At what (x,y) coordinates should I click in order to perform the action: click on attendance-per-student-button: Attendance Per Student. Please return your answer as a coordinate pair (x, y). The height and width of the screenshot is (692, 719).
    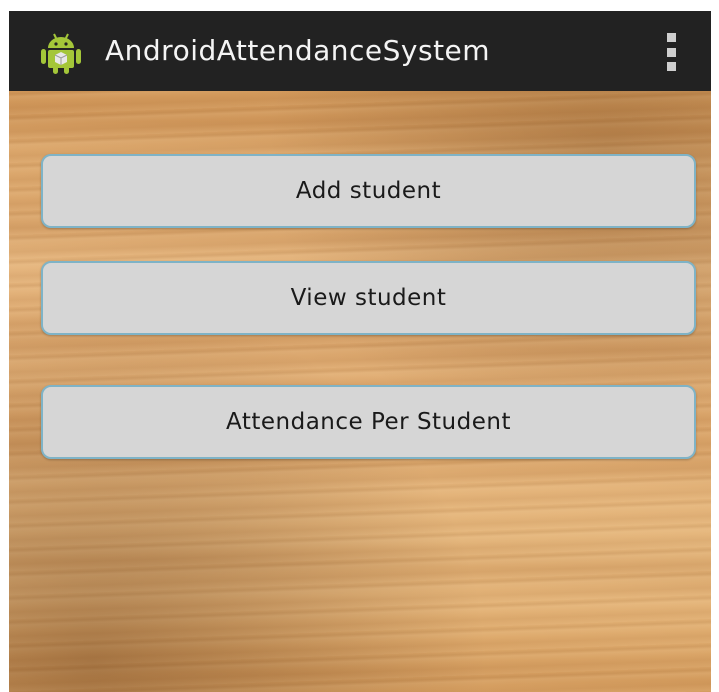
    Looking at the image, I should click on (368, 422).